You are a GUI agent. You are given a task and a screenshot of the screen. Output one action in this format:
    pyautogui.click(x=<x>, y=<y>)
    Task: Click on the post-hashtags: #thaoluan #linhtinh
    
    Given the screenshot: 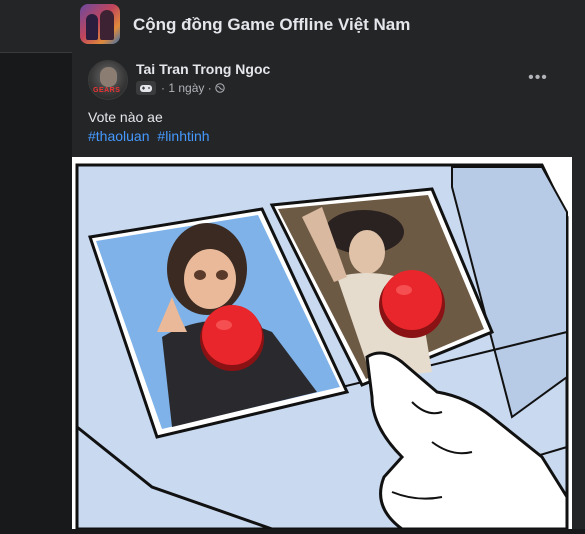 What is the action you would take?
    pyautogui.click(x=151, y=136)
    